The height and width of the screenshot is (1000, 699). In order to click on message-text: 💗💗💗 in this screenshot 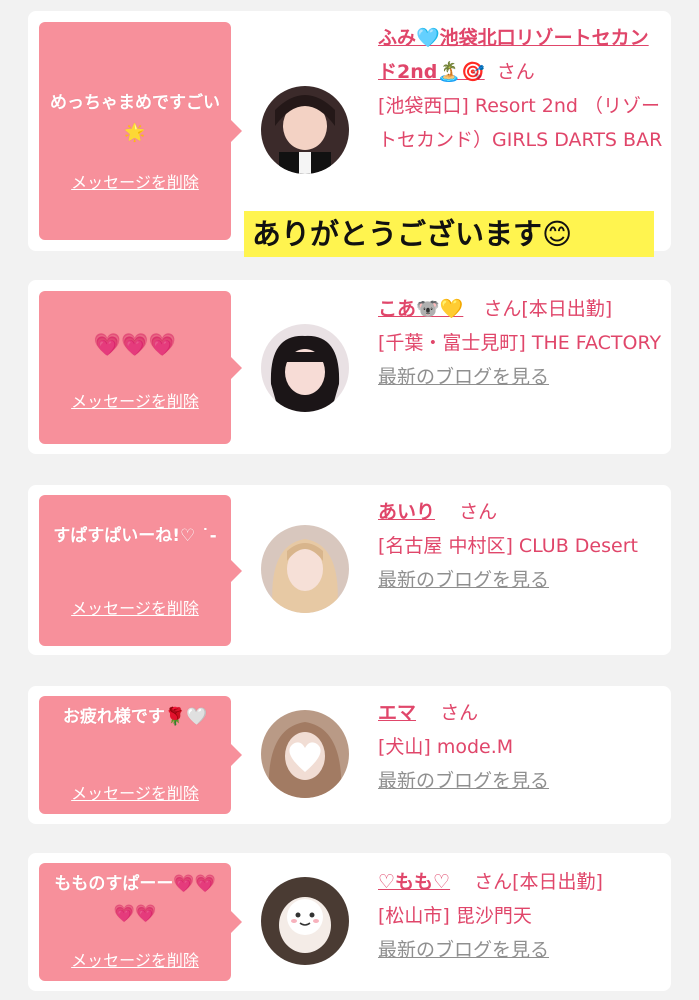, I will do `click(135, 345)`.